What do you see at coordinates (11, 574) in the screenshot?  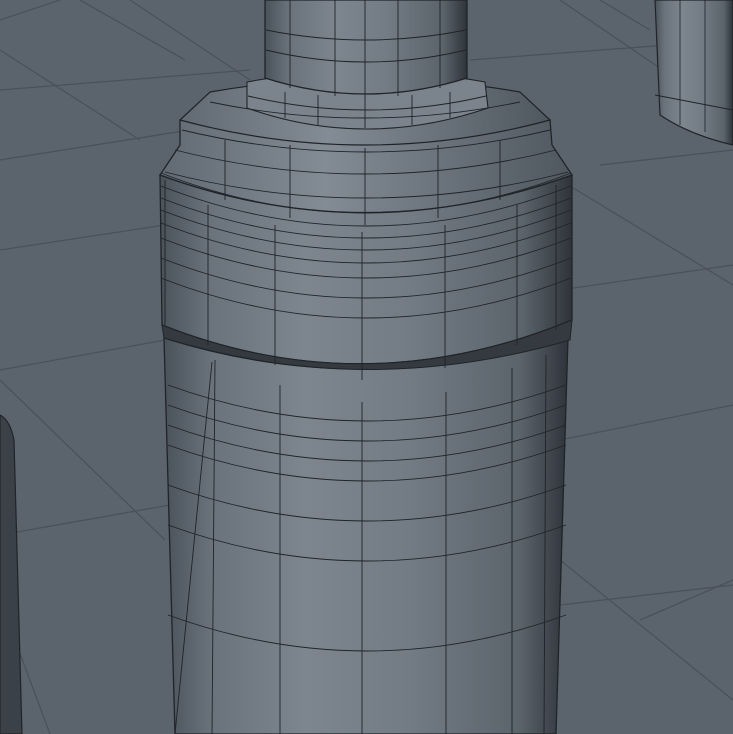 I see `background-cylinder-left` at bounding box center [11, 574].